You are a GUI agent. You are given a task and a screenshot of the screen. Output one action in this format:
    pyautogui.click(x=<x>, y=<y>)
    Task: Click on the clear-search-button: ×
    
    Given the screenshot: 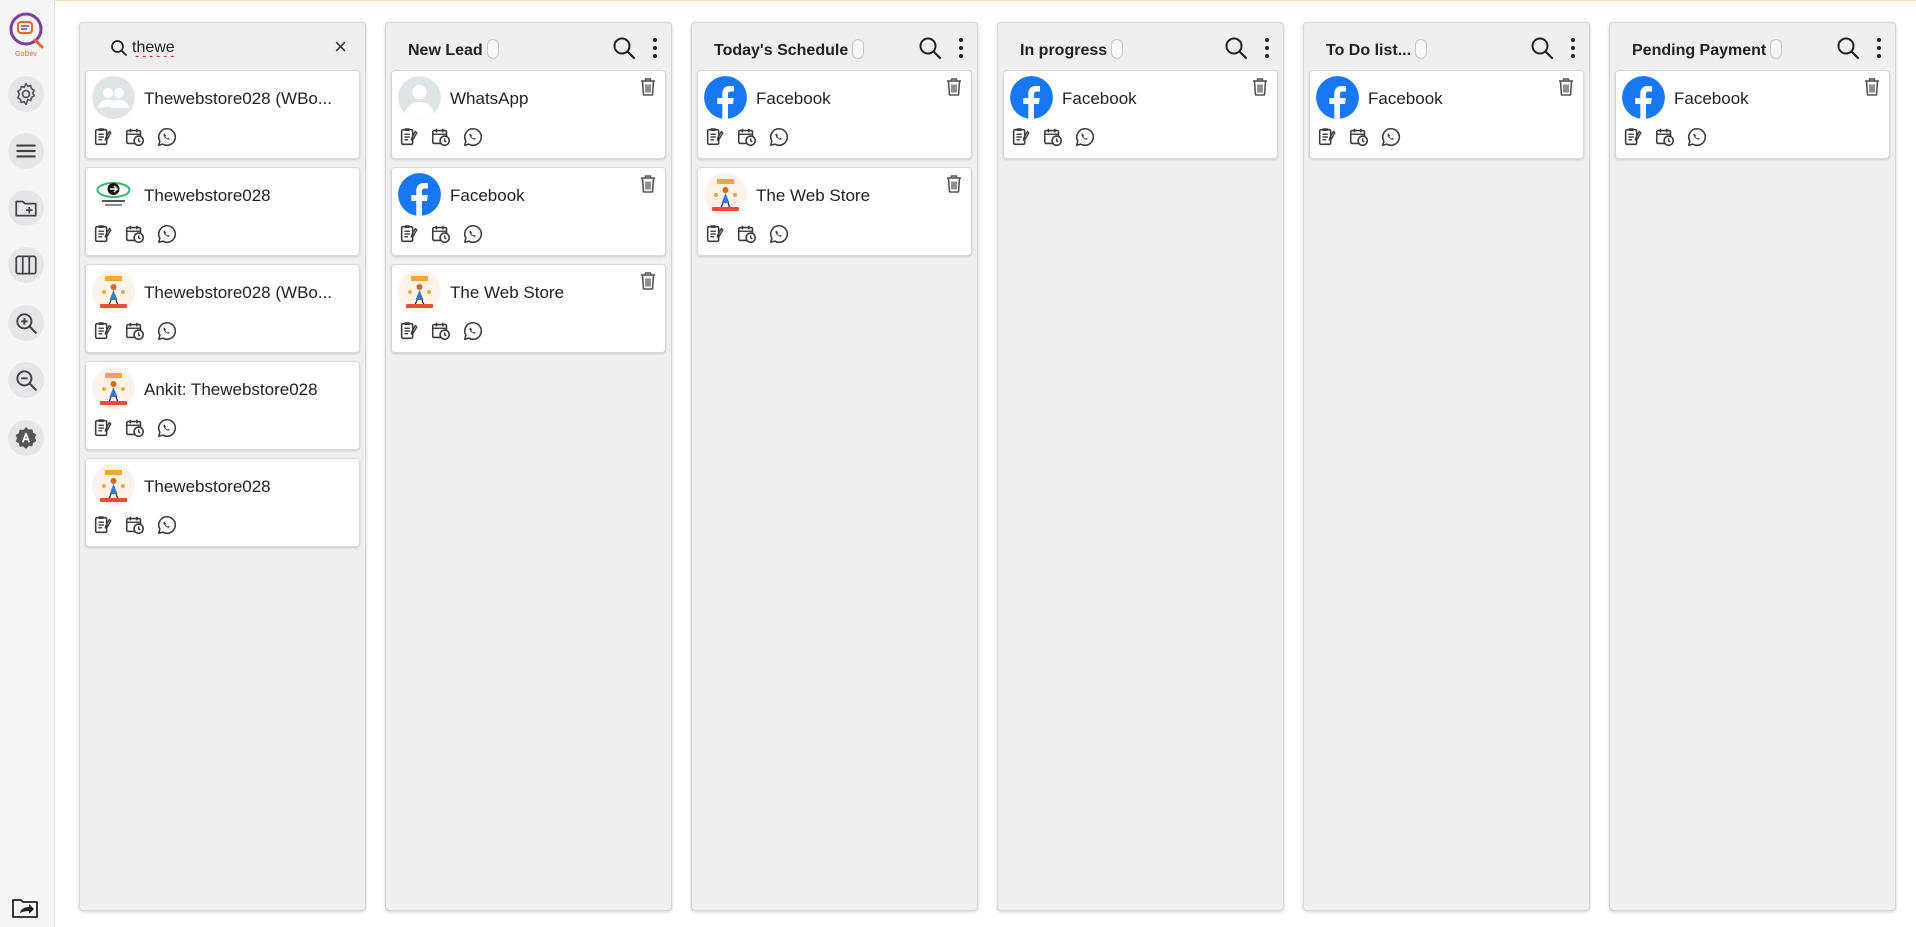 What is the action you would take?
    pyautogui.click(x=340, y=47)
    